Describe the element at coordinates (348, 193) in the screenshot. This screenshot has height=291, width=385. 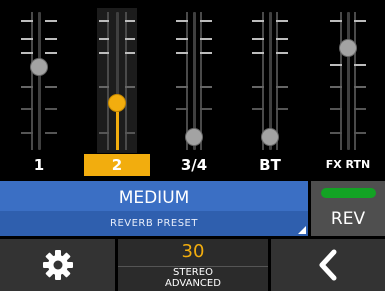
I see `rev-led-indicator` at that location.